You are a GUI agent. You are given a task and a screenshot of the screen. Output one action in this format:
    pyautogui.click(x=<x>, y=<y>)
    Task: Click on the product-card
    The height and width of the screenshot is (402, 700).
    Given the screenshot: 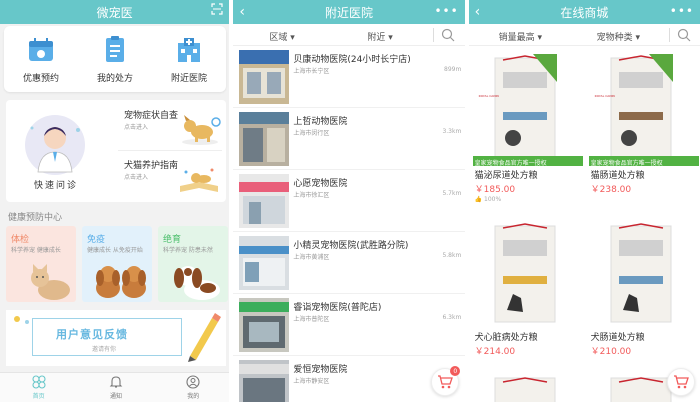 What is the action you would take?
    pyautogui.click(x=527, y=385)
    